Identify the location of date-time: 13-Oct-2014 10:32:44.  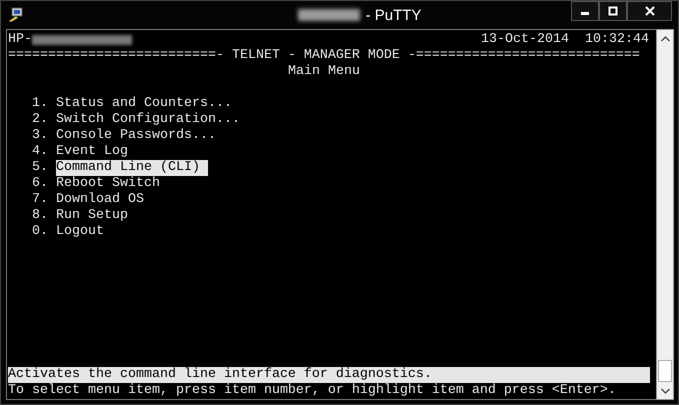
(565, 40).